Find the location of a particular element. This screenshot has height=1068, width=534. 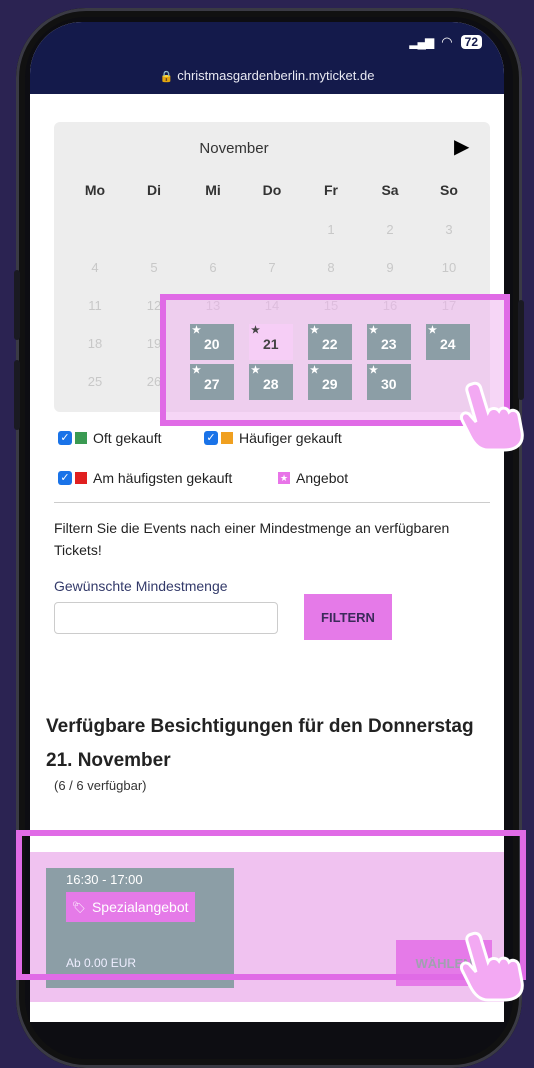

calendar-day: 18 is located at coordinates (95, 343).